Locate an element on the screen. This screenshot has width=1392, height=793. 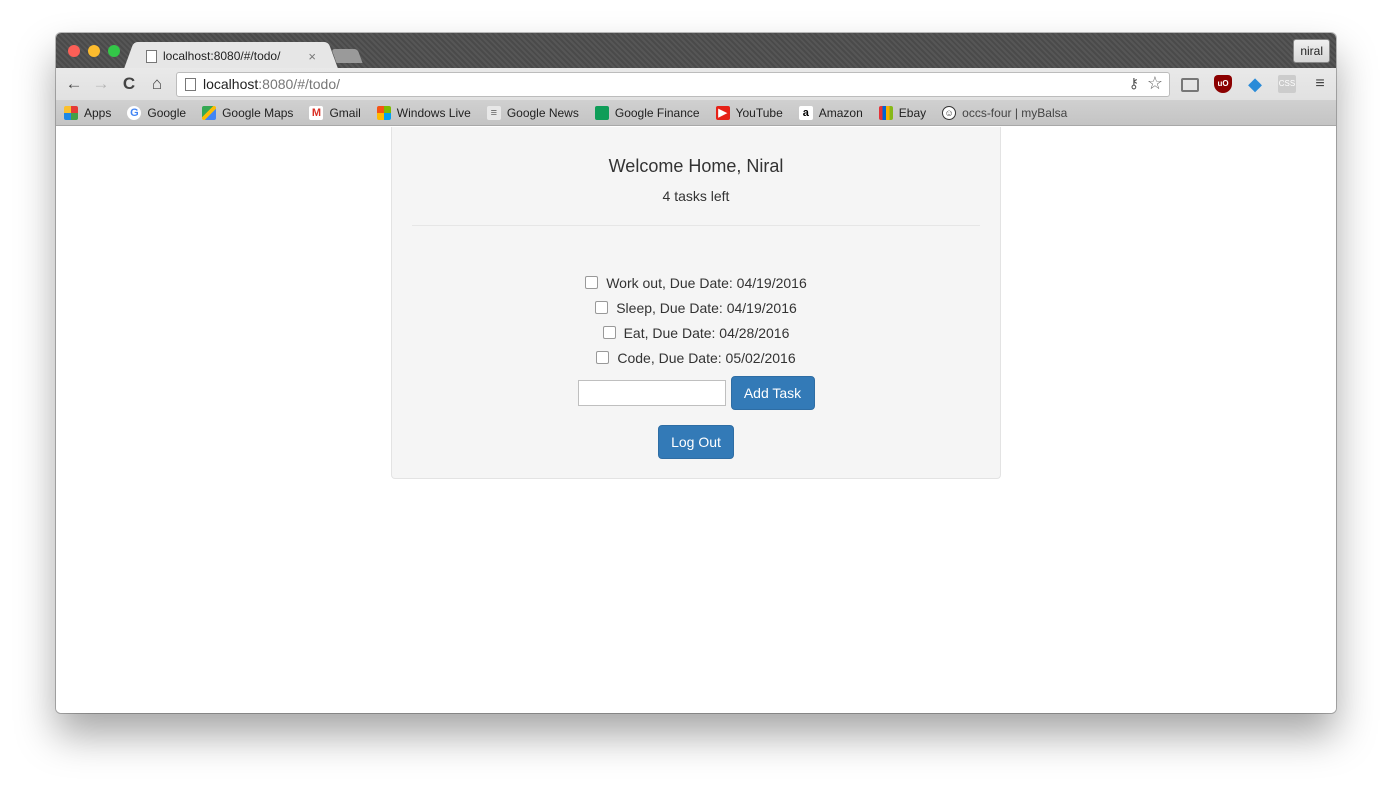
maximize-window-button is located at coordinates (114, 51).